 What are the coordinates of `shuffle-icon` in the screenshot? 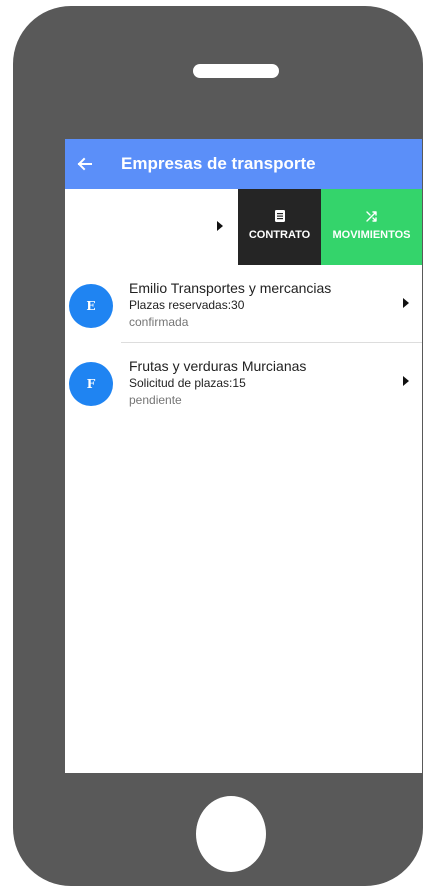 It's located at (371, 216).